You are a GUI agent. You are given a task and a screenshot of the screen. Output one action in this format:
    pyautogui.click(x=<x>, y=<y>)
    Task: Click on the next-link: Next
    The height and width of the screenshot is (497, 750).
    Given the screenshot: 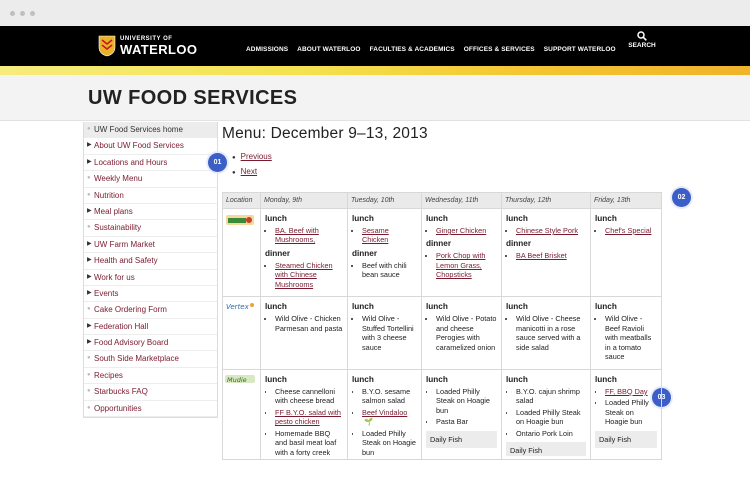 What is the action you would take?
    pyautogui.click(x=249, y=171)
    